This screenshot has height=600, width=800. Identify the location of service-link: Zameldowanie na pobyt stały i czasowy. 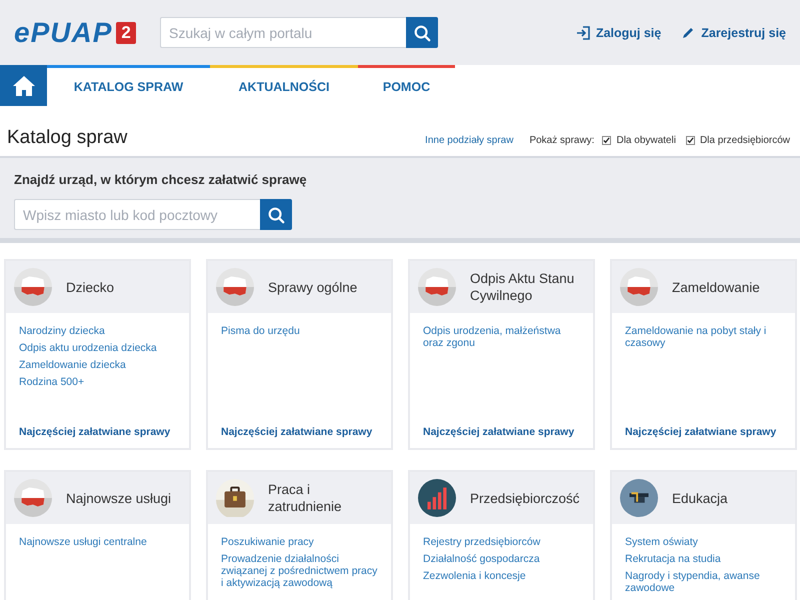
(704, 337).